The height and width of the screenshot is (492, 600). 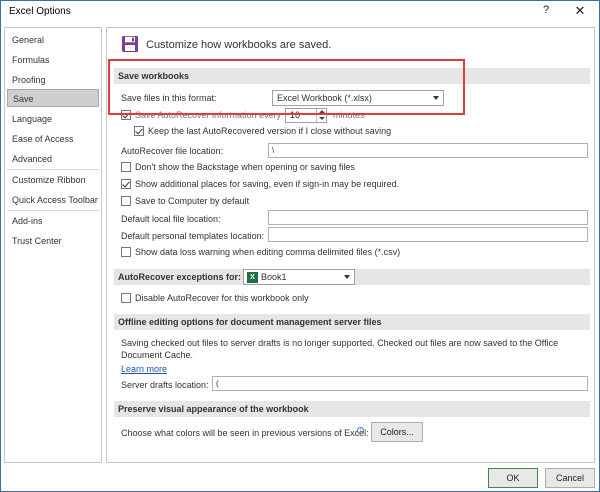 I want to click on save-format-dropdown: Excel Workbook (*.xlsx), so click(x=358, y=98).